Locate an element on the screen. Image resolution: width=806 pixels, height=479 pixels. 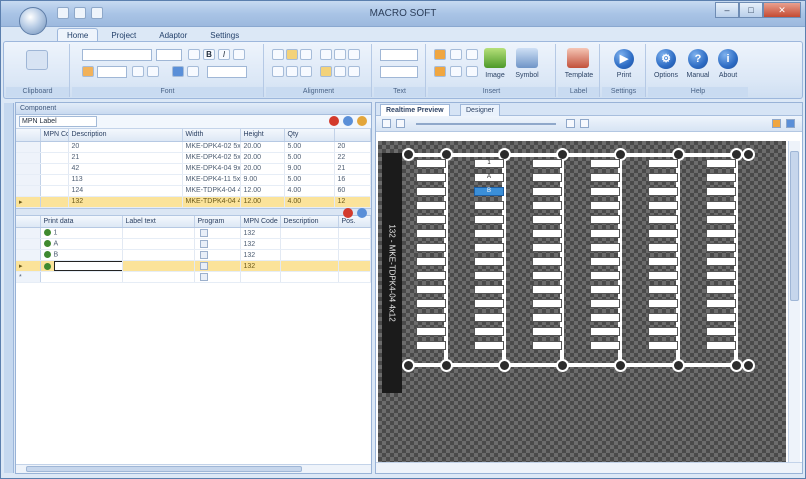
table-row: 42 MKE-DPK4-04 9x10 20.00 9.00 21 is located at coordinates (193, 169).